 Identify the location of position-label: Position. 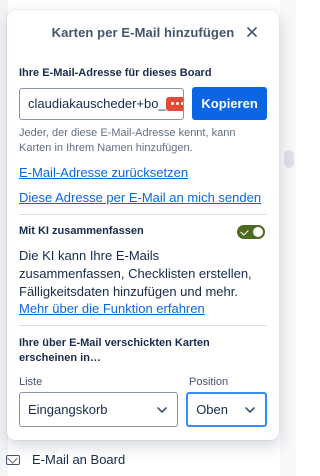
(209, 382).